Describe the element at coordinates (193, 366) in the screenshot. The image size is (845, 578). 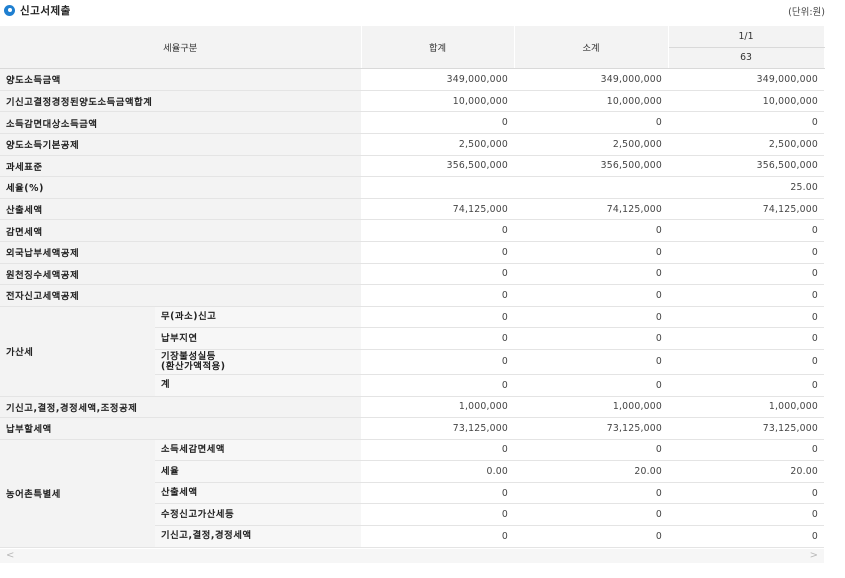
I see `sub-row-label-line2: (환산가액적용)` at that location.